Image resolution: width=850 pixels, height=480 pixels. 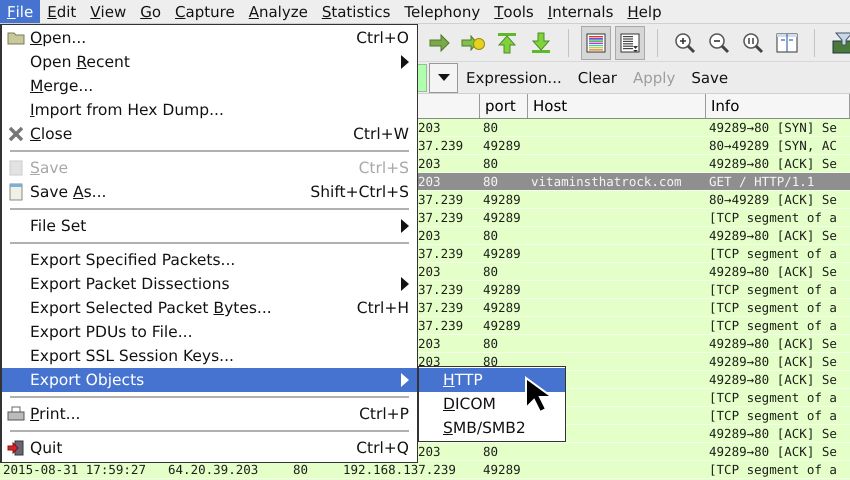 I want to click on menu-bar-item: Telephony, so click(x=442, y=11).